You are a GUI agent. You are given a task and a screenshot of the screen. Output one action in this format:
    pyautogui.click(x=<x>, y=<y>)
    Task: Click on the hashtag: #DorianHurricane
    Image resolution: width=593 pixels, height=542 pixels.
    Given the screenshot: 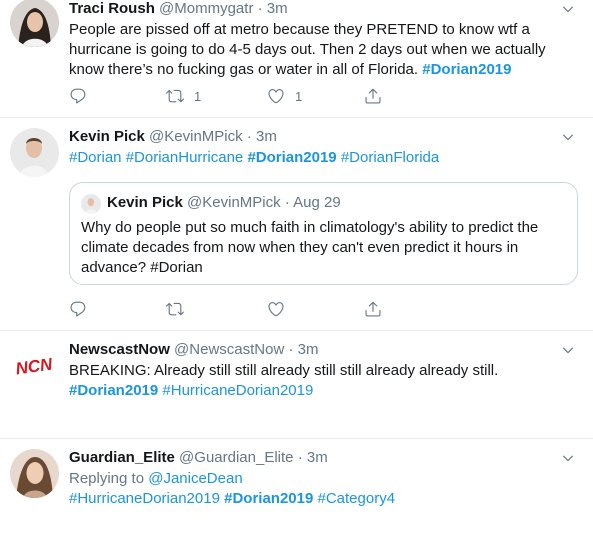 What is the action you would take?
    pyautogui.click(x=185, y=157)
    